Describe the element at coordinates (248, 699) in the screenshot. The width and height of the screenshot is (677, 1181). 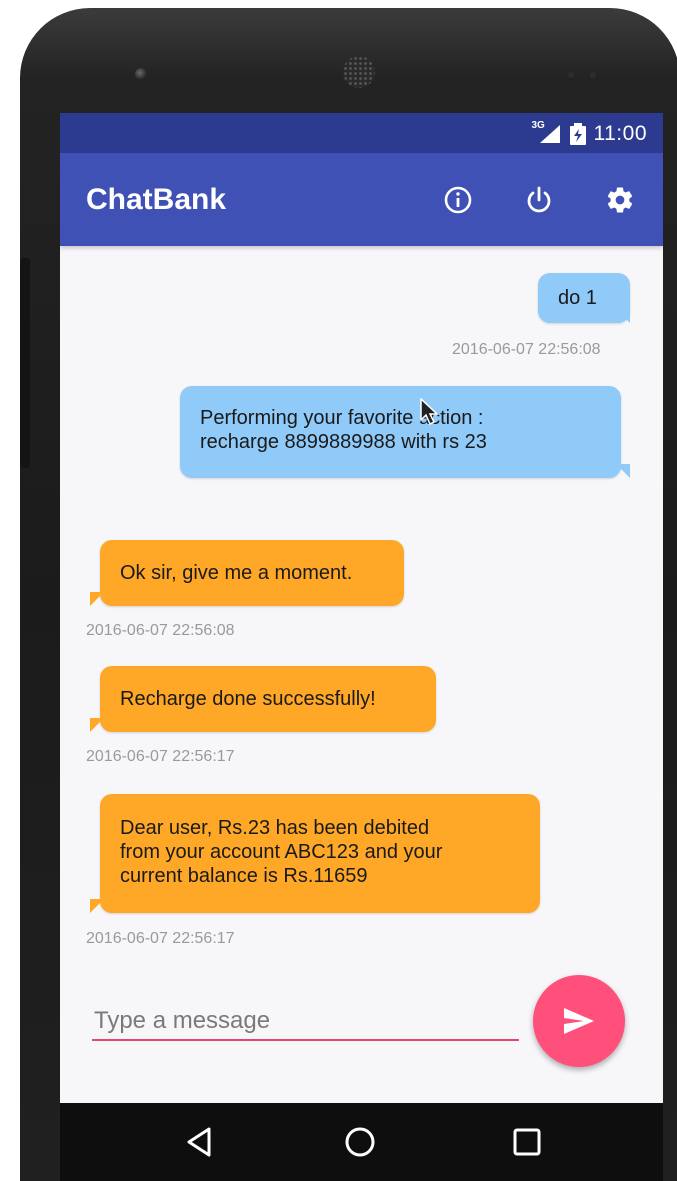
I see `message-text: Recharge done successfully!` at that location.